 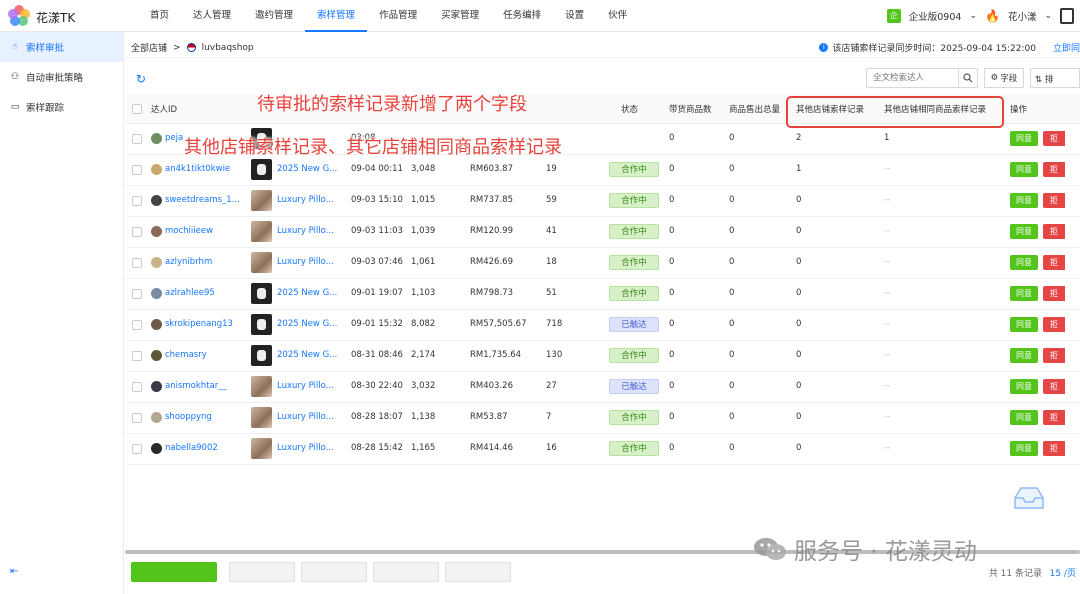 I want to click on creator-id-link: skrokipenang13, so click(x=199, y=324).